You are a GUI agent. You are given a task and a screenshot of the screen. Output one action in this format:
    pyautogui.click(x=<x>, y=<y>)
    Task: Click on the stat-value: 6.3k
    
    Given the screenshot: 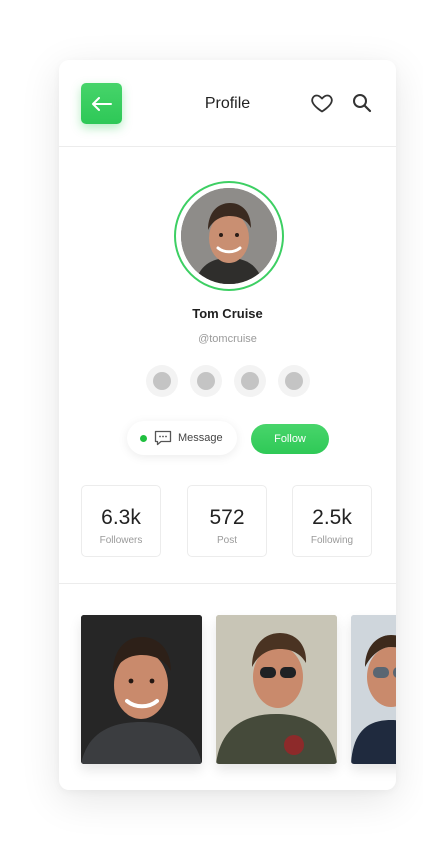 What is the action you would take?
    pyautogui.click(x=121, y=517)
    